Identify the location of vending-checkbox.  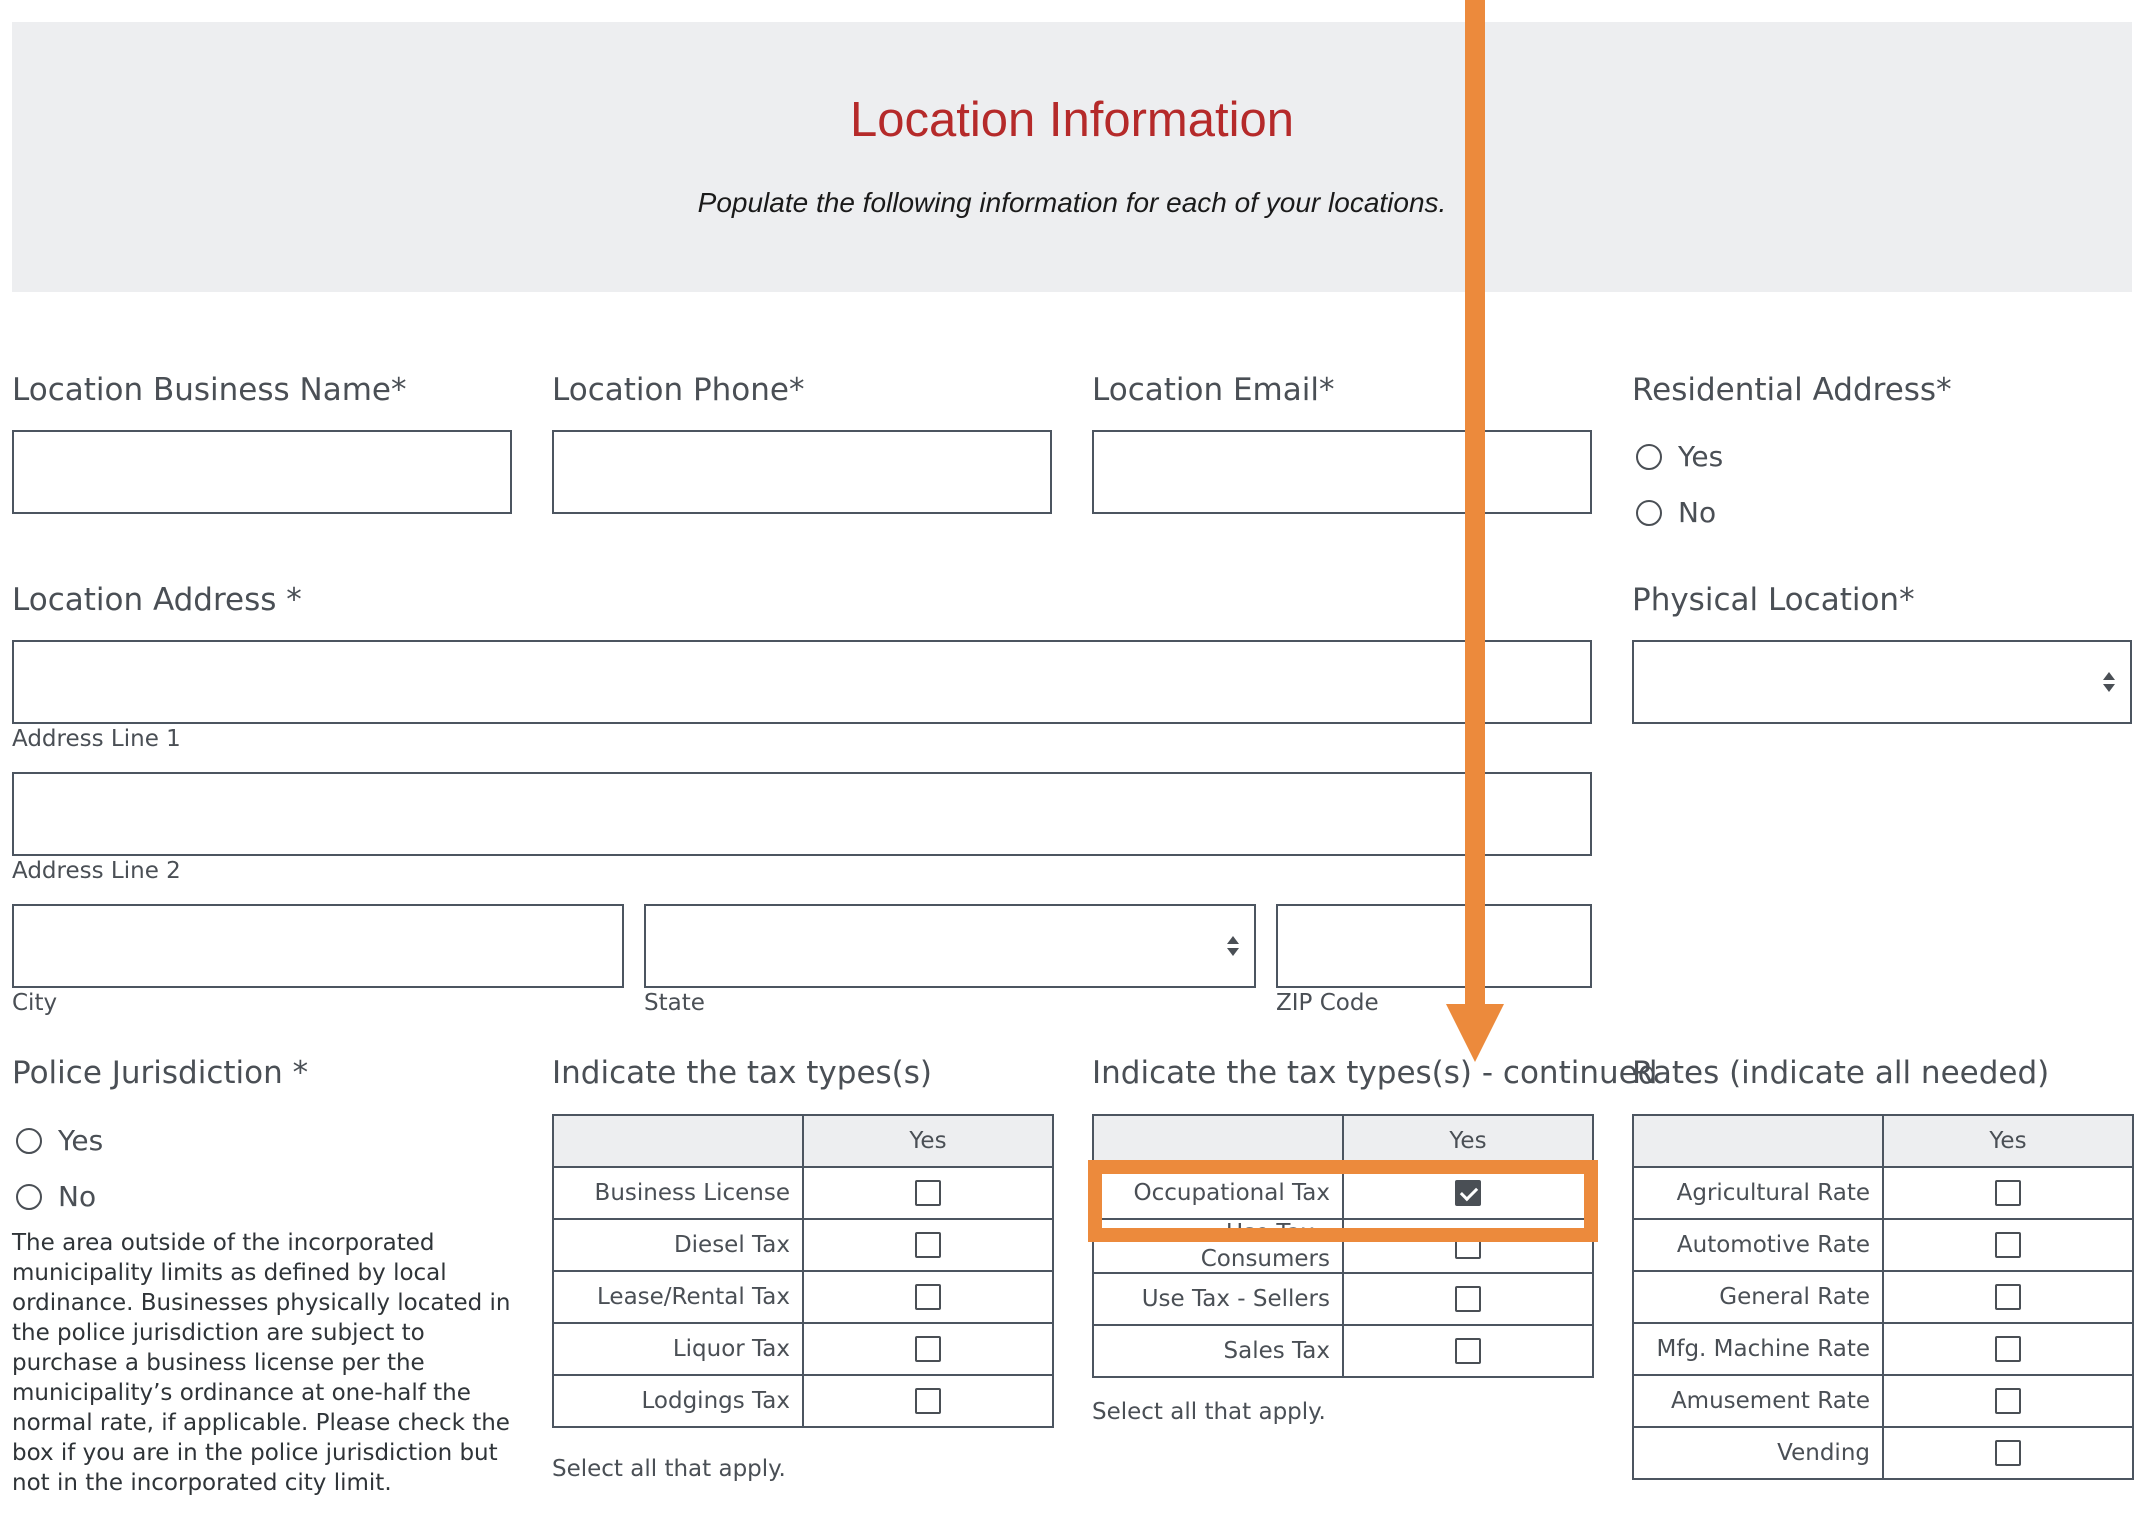
(2008, 1453).